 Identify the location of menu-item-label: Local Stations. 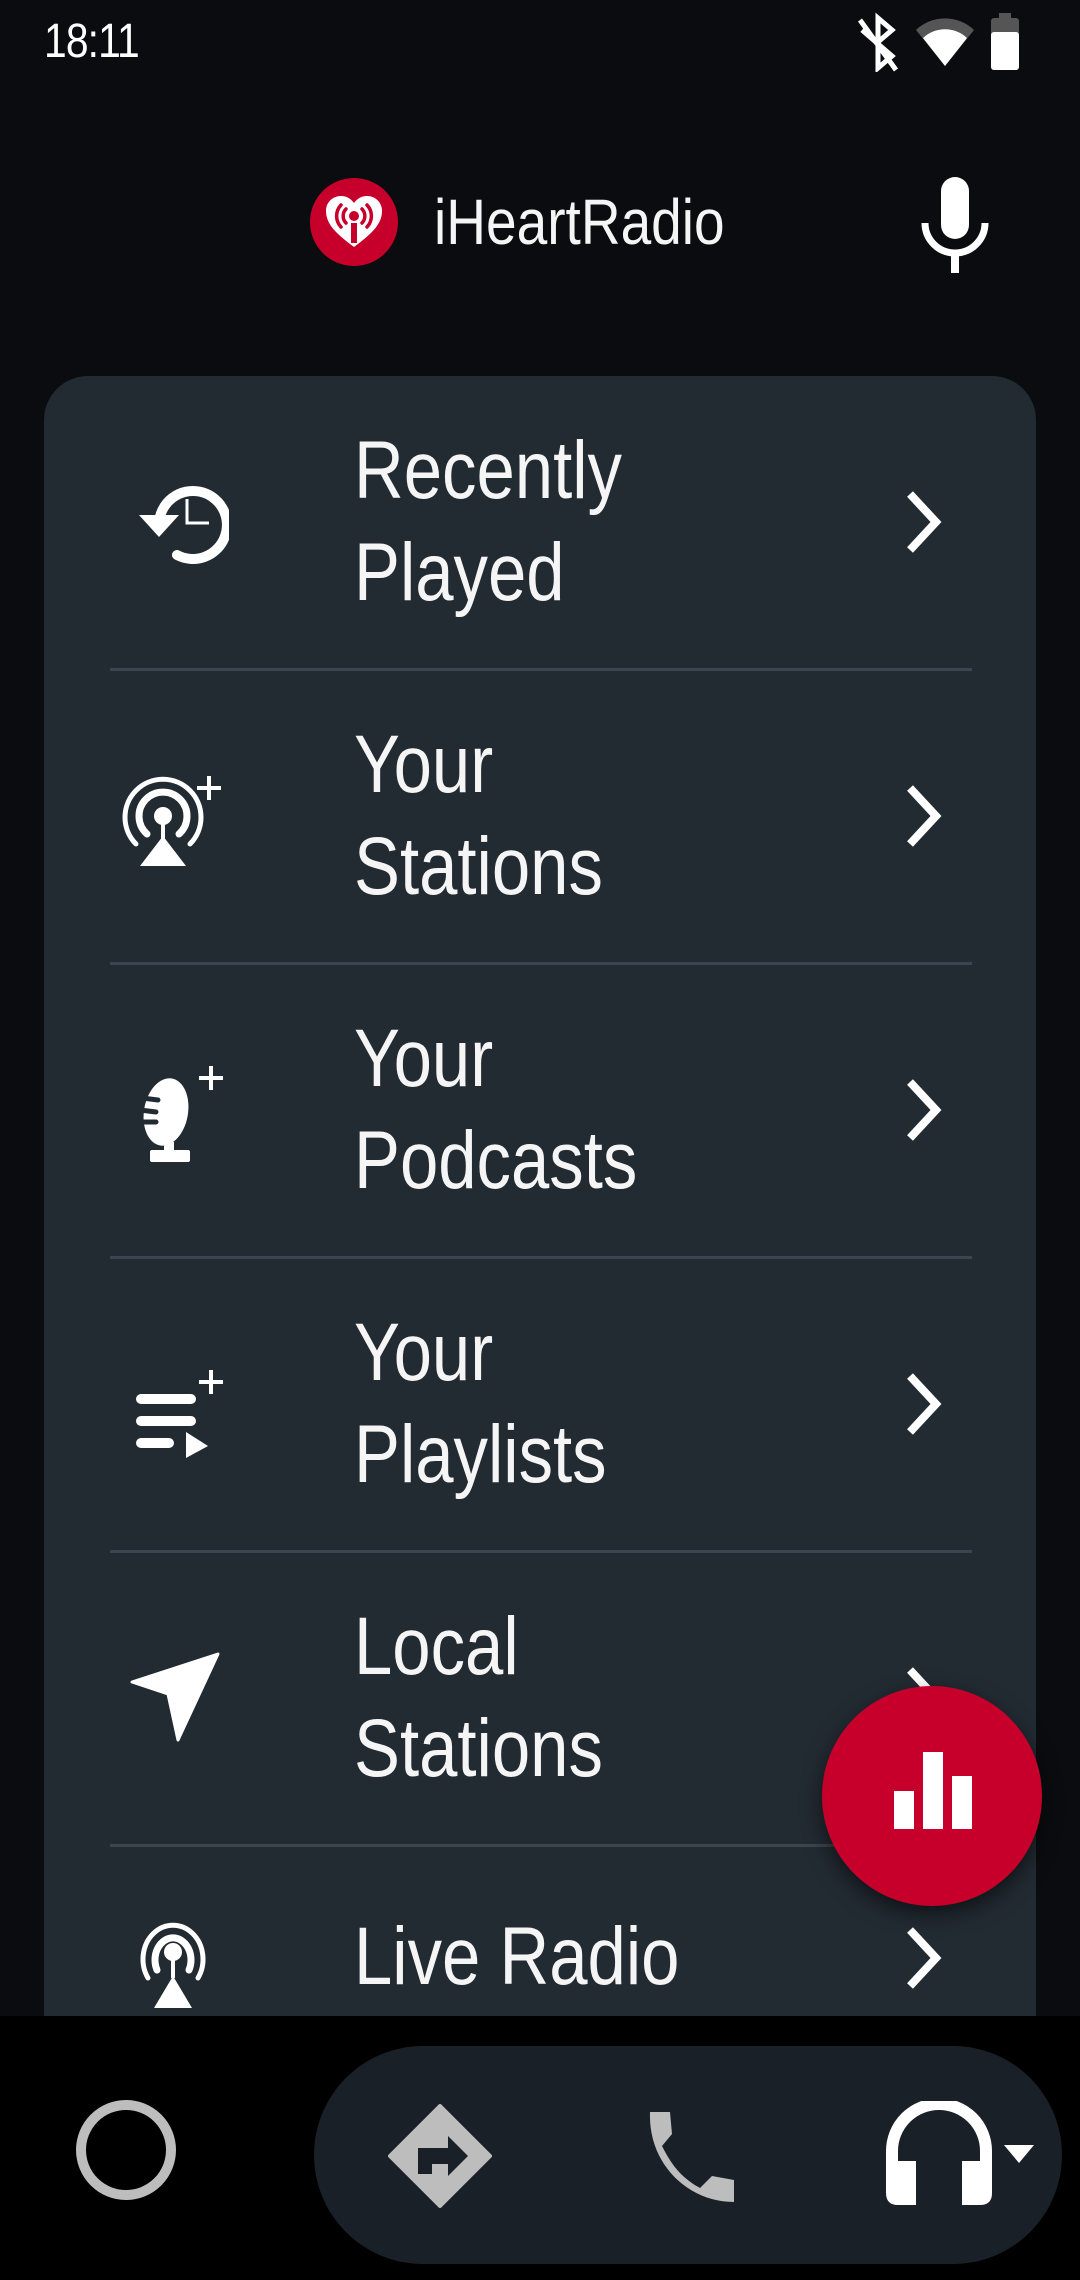
(478, 1697).